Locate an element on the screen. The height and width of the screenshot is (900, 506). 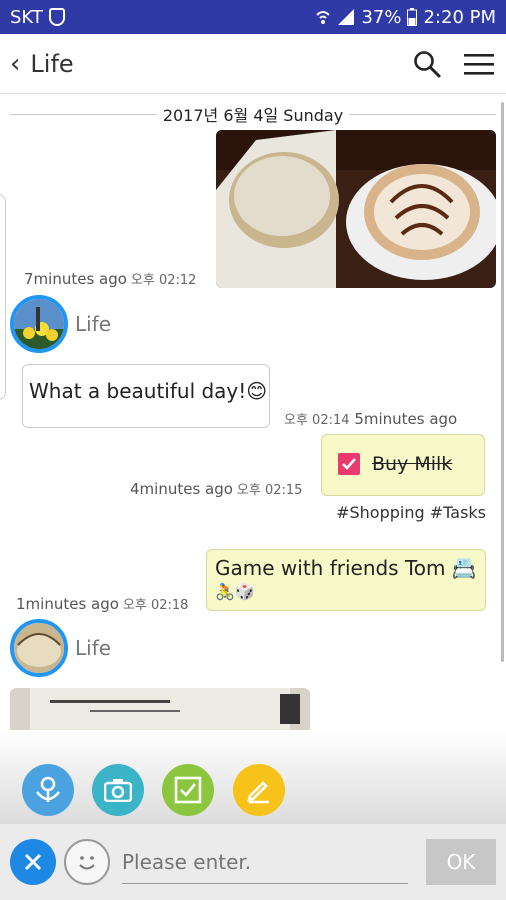
flower-icon is located at coordinates (48, 789).